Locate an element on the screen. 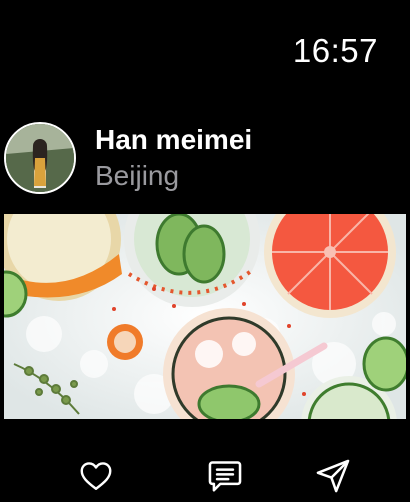 The image size is (410, 502). send-icon is located at coordinates (333, 476).